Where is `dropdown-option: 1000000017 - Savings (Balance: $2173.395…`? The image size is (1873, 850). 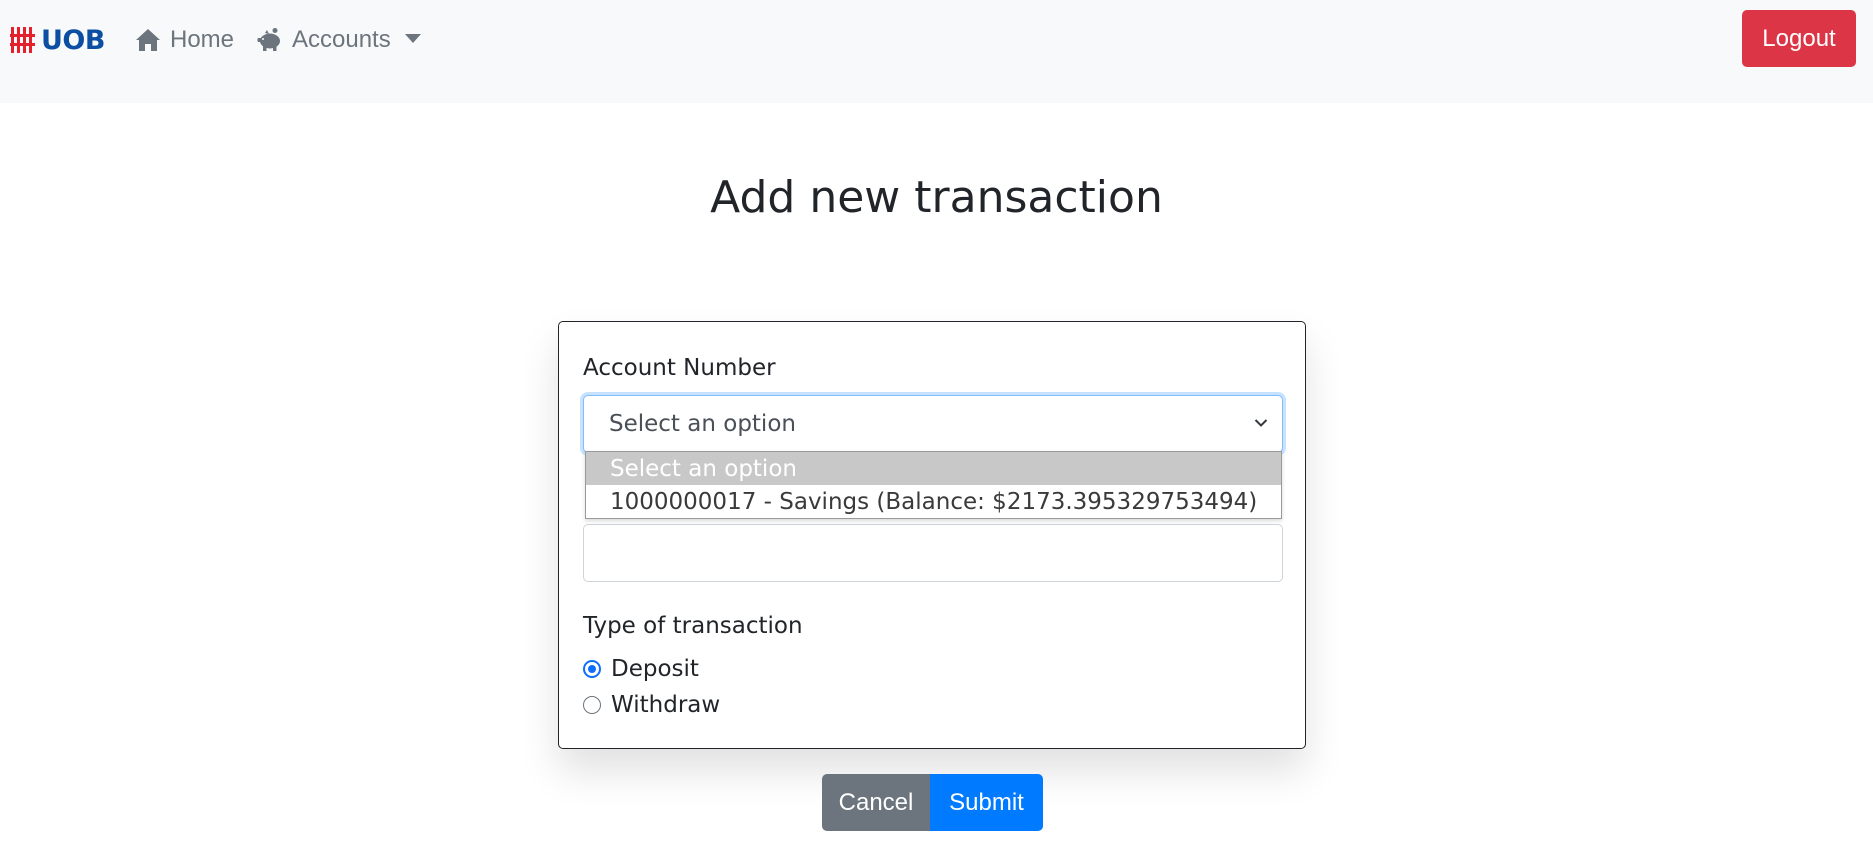 dropdown-option: 1000000017 - Savings (Balance: $2173.395… is located at coordinates (933, 501).